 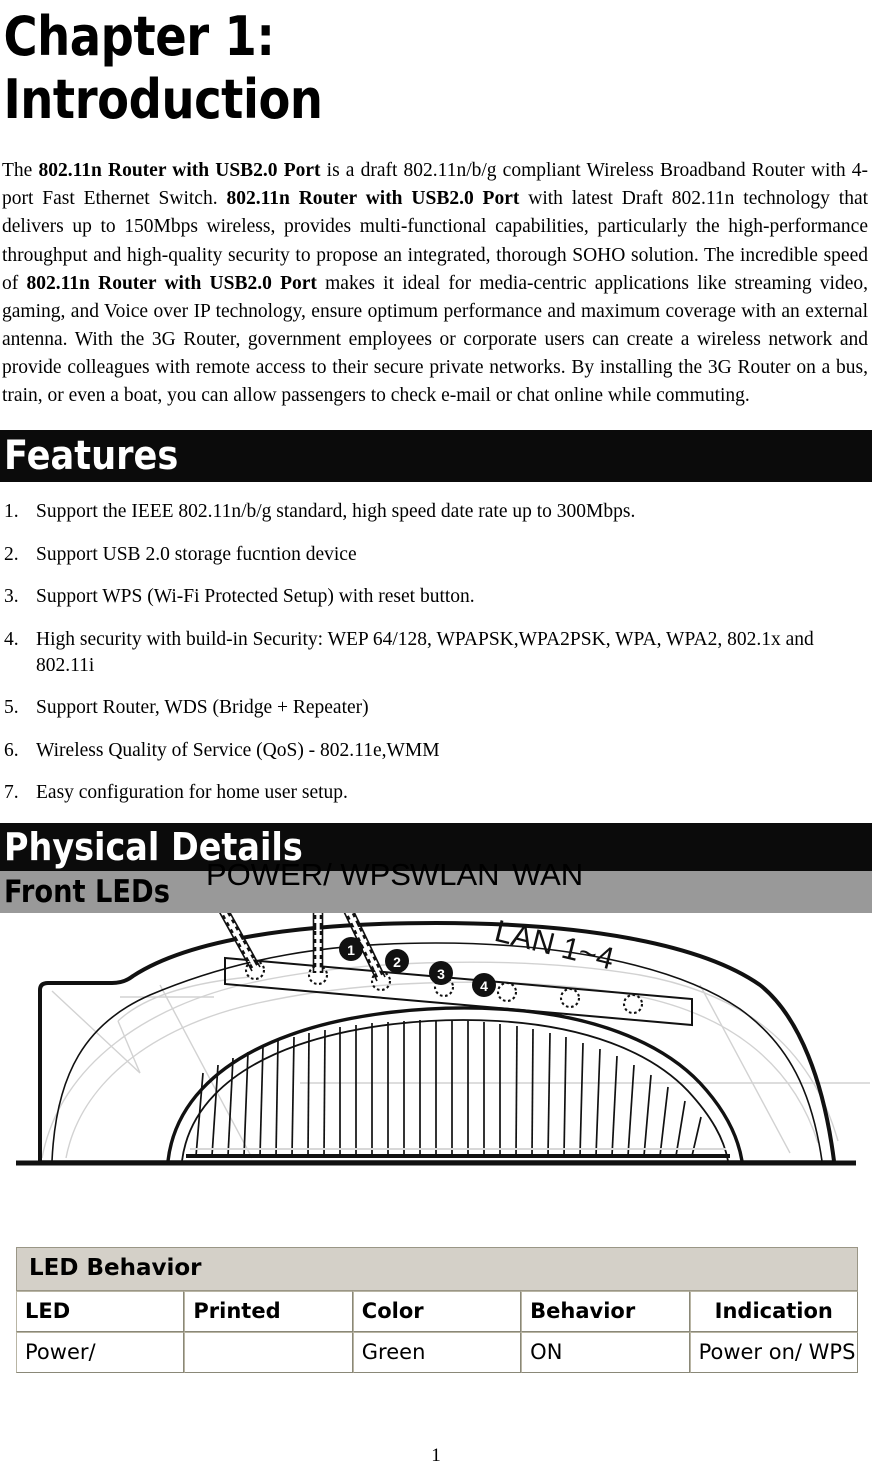 I want to click on list-item-number: 7., so click(x=11, y=793).